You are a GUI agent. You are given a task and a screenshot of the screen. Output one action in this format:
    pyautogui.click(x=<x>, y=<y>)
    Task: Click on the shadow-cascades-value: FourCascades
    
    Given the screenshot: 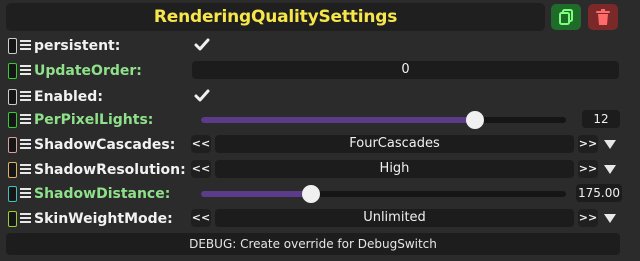 What is the action you would take?
    pyautogui.click(x=394, y=144)
    